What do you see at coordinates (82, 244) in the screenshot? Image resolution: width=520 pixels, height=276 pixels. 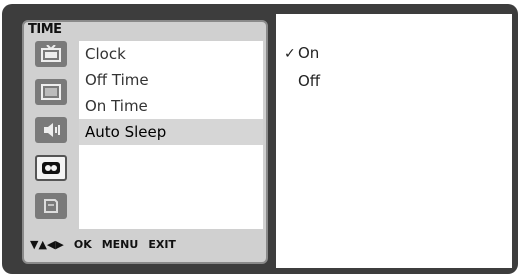 I see `nav-ok-label: OK` at bounding box center [82, 244].